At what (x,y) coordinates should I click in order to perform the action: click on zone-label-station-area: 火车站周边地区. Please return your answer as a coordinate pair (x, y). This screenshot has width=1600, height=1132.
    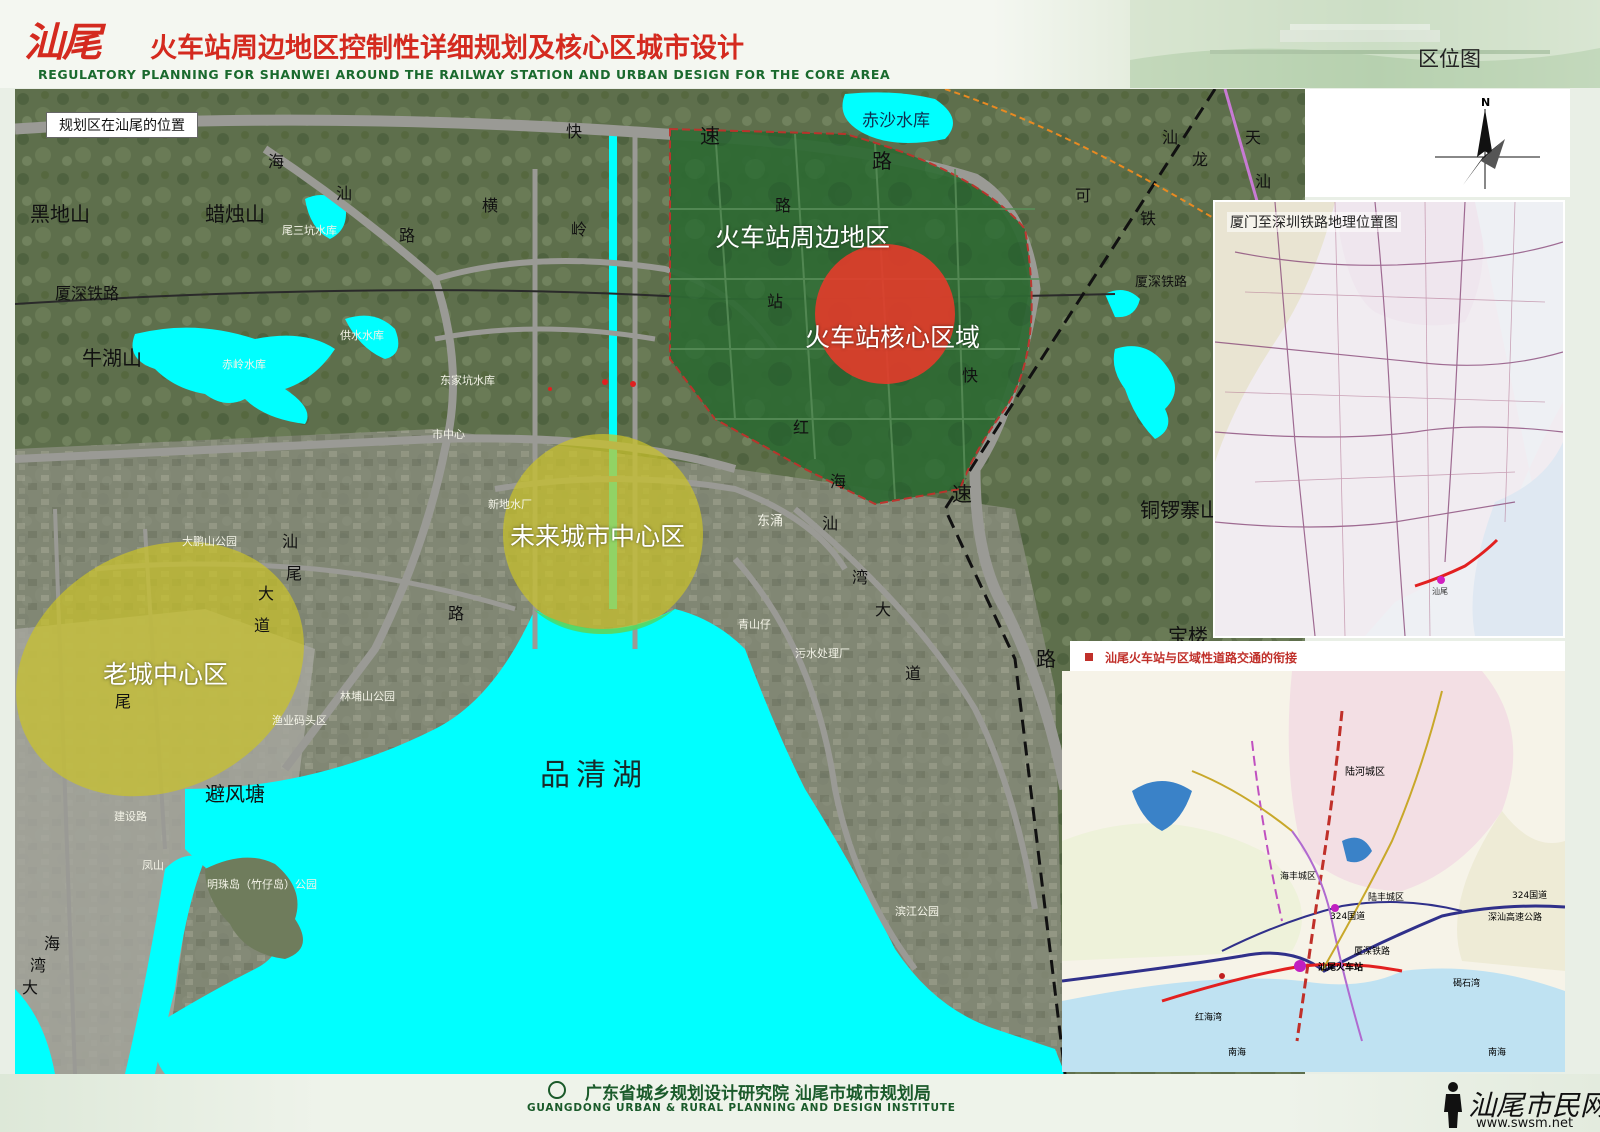
    Looking at the image, I should click on (803, 237).